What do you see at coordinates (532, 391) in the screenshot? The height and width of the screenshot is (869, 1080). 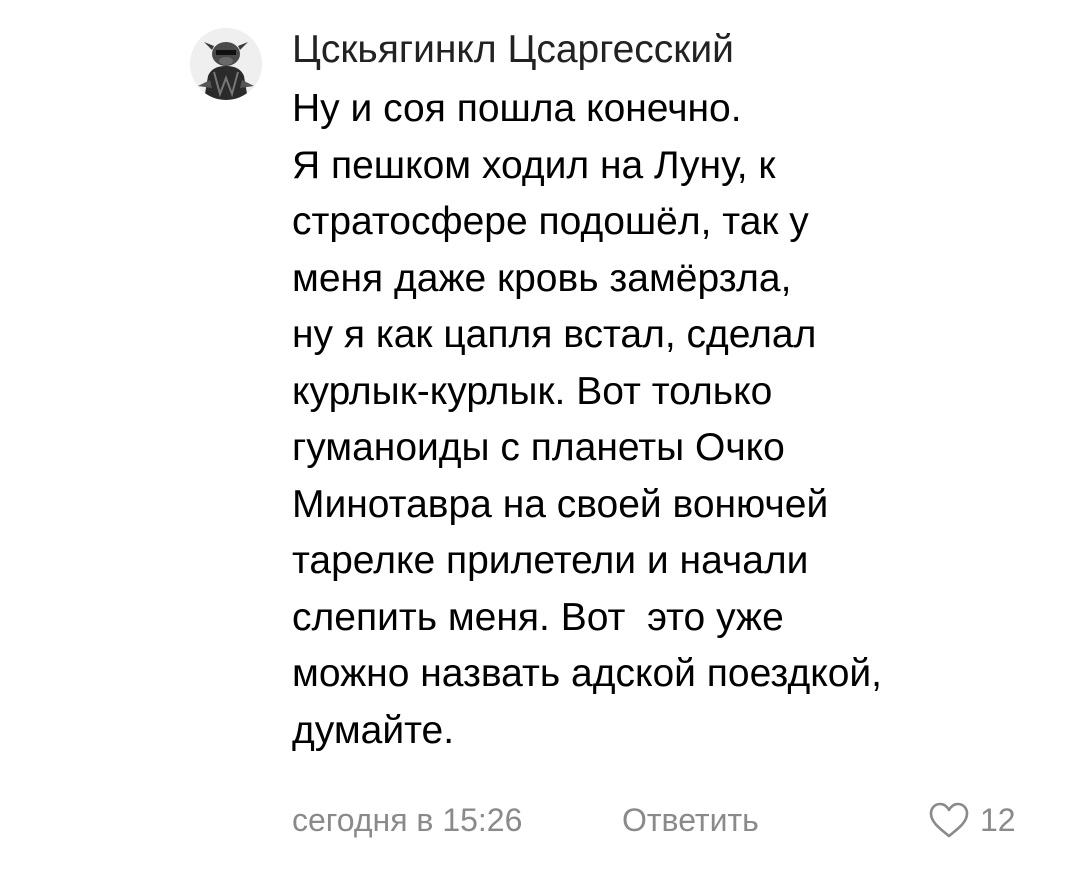 I see `comment-text-line: курлык-курлык. Вот только` at bounding box center [532, 391].